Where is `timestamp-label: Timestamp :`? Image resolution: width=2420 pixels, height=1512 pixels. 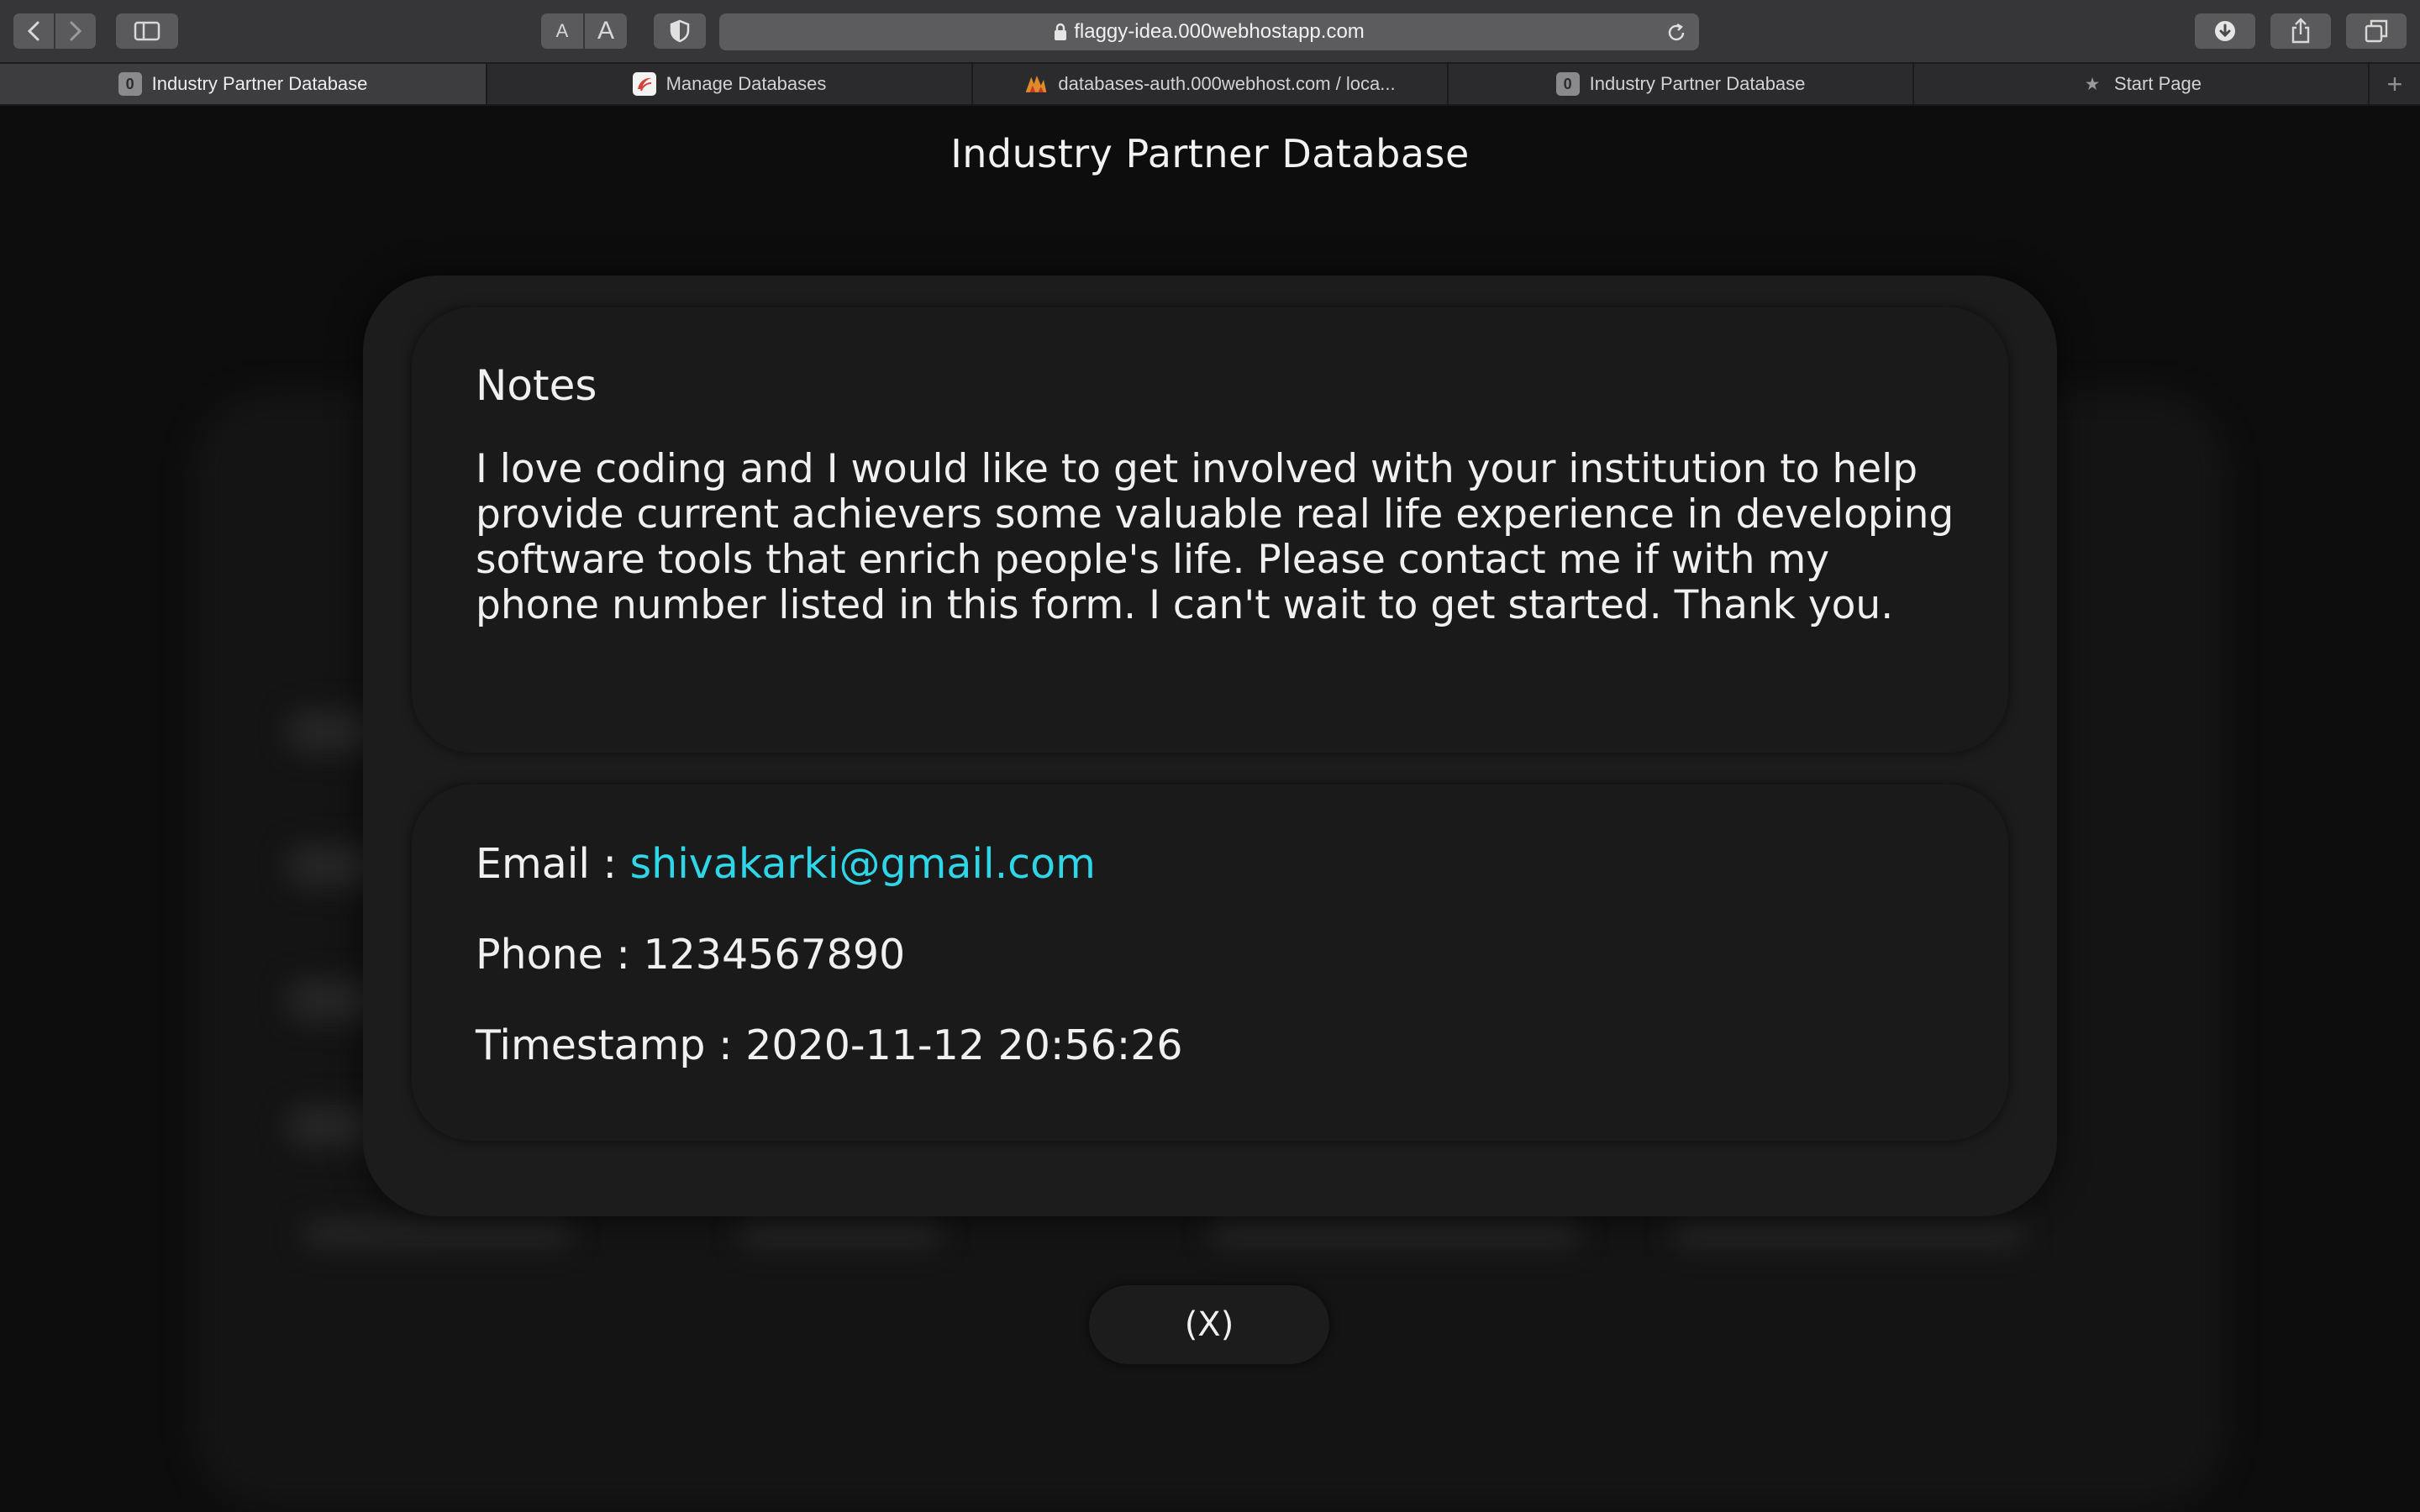
timestamp-label: Timestamp : is located at coordinates (611, 1045).